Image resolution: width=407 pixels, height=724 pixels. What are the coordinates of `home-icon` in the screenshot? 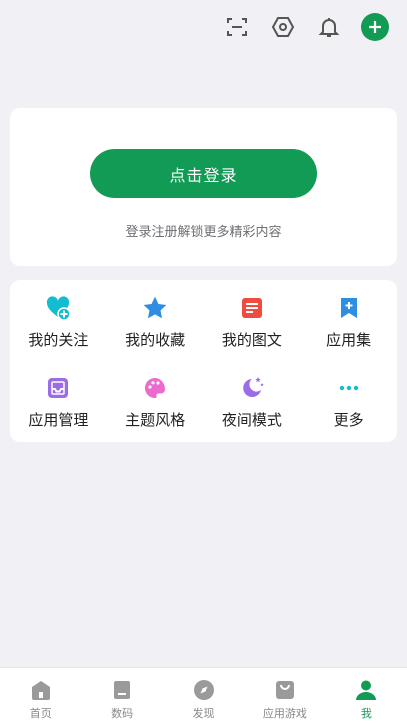 It's located at (41, 690).